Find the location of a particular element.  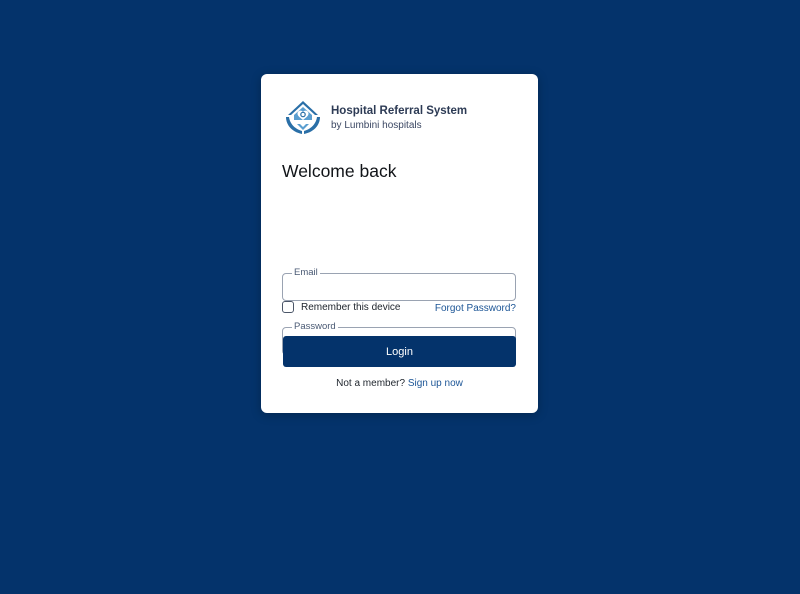

signup-prompt: Not a member? is located at coordinates (371, 383).